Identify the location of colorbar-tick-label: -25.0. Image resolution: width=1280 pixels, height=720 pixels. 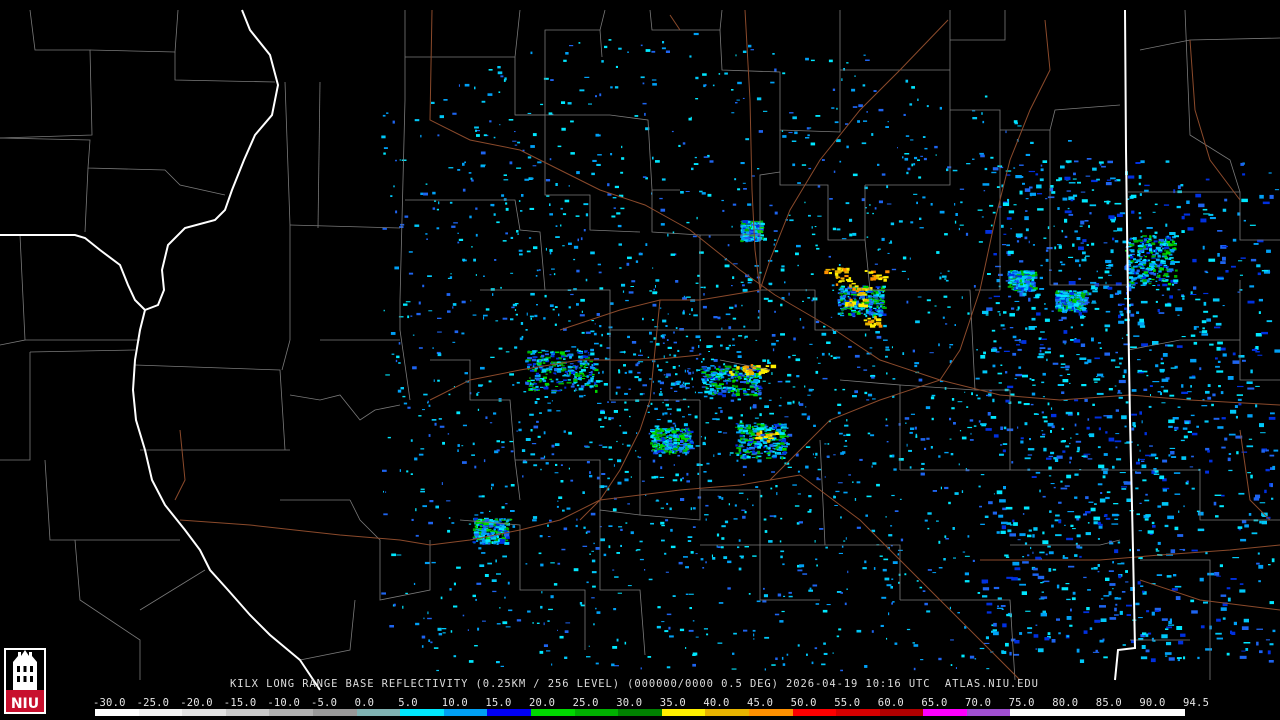
(153, 703).